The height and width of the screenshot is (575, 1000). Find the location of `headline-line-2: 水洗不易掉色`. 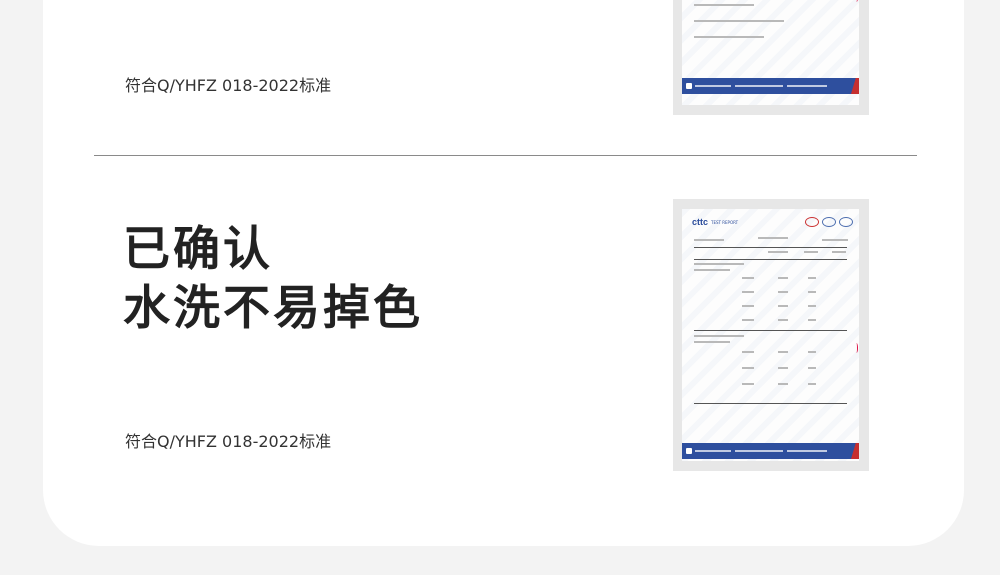

headline-line-2: 水洗不易掉色 is located at coordinates (273, 308).